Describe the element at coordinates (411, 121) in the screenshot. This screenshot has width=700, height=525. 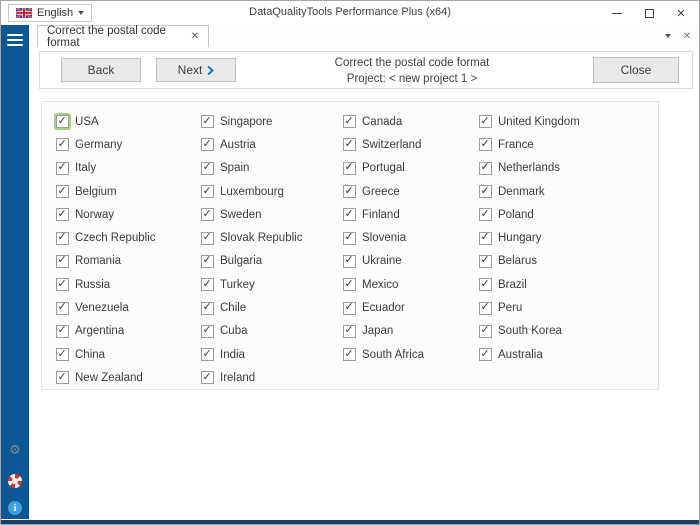
I see `country-checkbox-item: ✓ Canada` at that location.